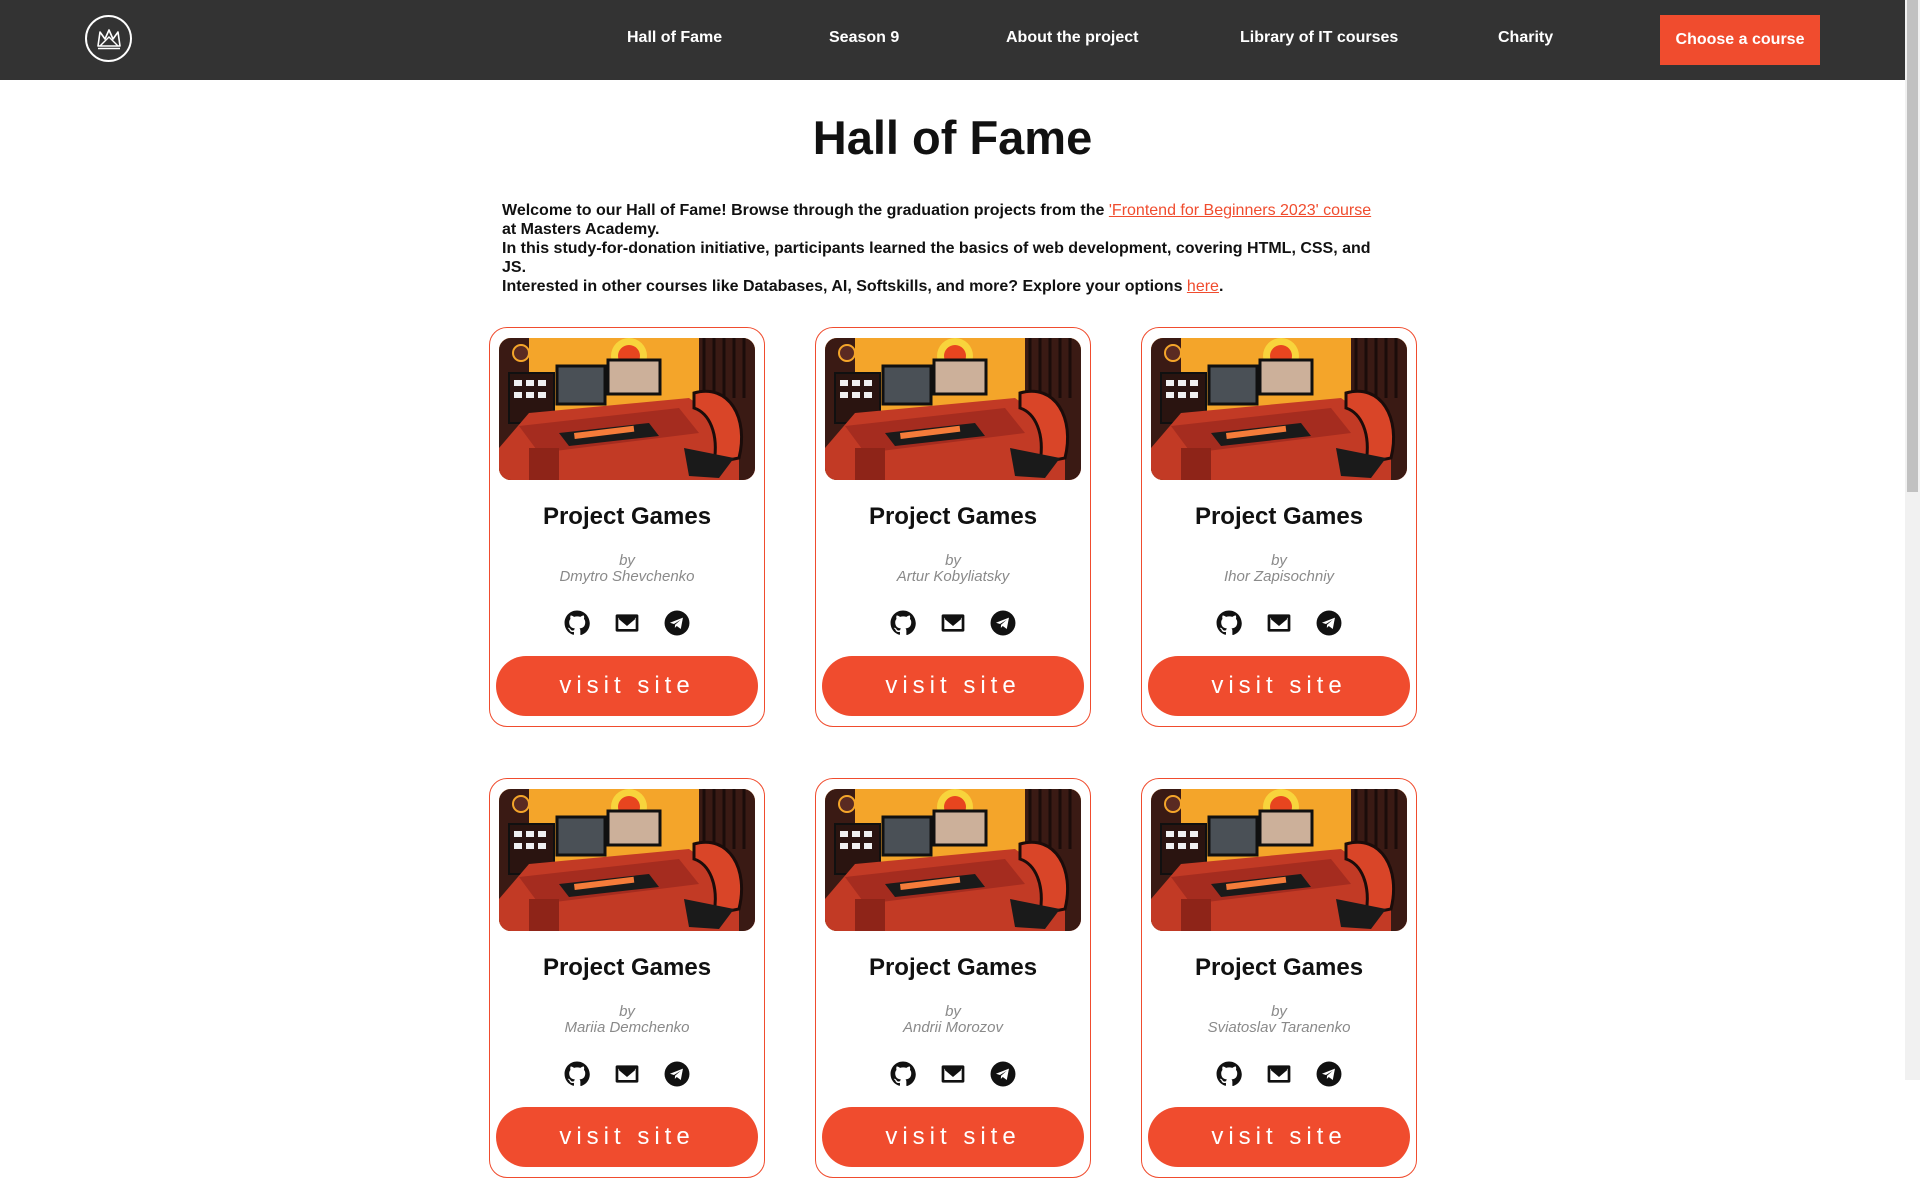 This screenshot has height=1178, width=1920. Describe the element at coordinates (1072, 38) in the screenshot. I see `nav-about-project: About the project` at that location.